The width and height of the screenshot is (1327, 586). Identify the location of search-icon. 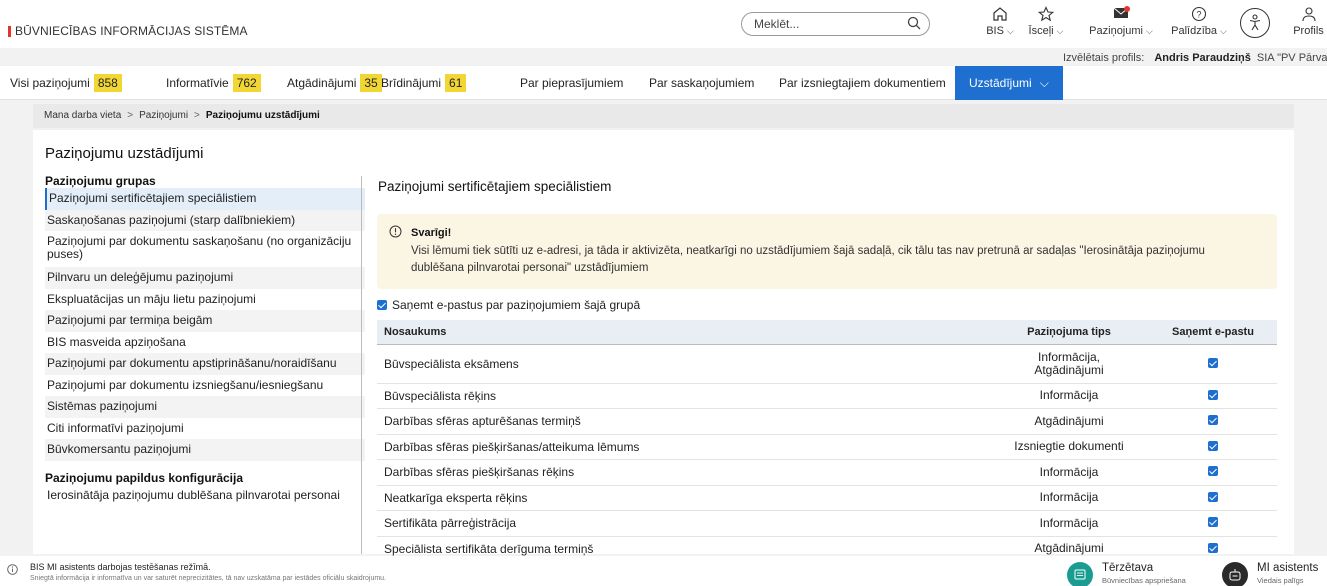
(914, 24).